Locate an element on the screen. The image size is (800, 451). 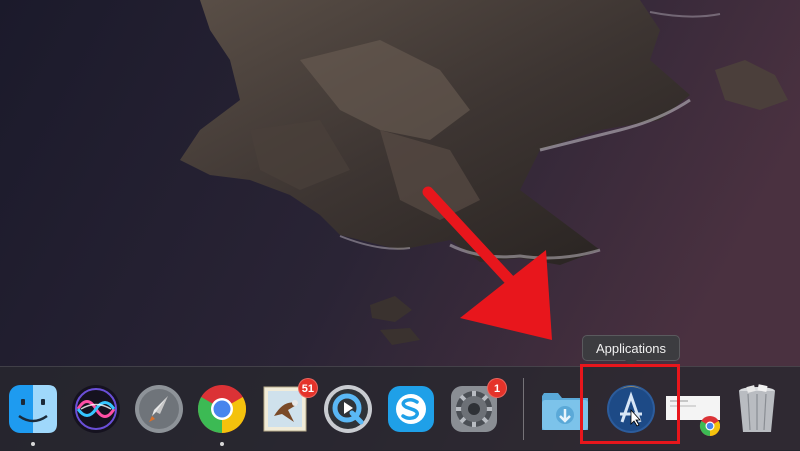
mail-unread-badge: 51 is located at coordinates (307, 388).